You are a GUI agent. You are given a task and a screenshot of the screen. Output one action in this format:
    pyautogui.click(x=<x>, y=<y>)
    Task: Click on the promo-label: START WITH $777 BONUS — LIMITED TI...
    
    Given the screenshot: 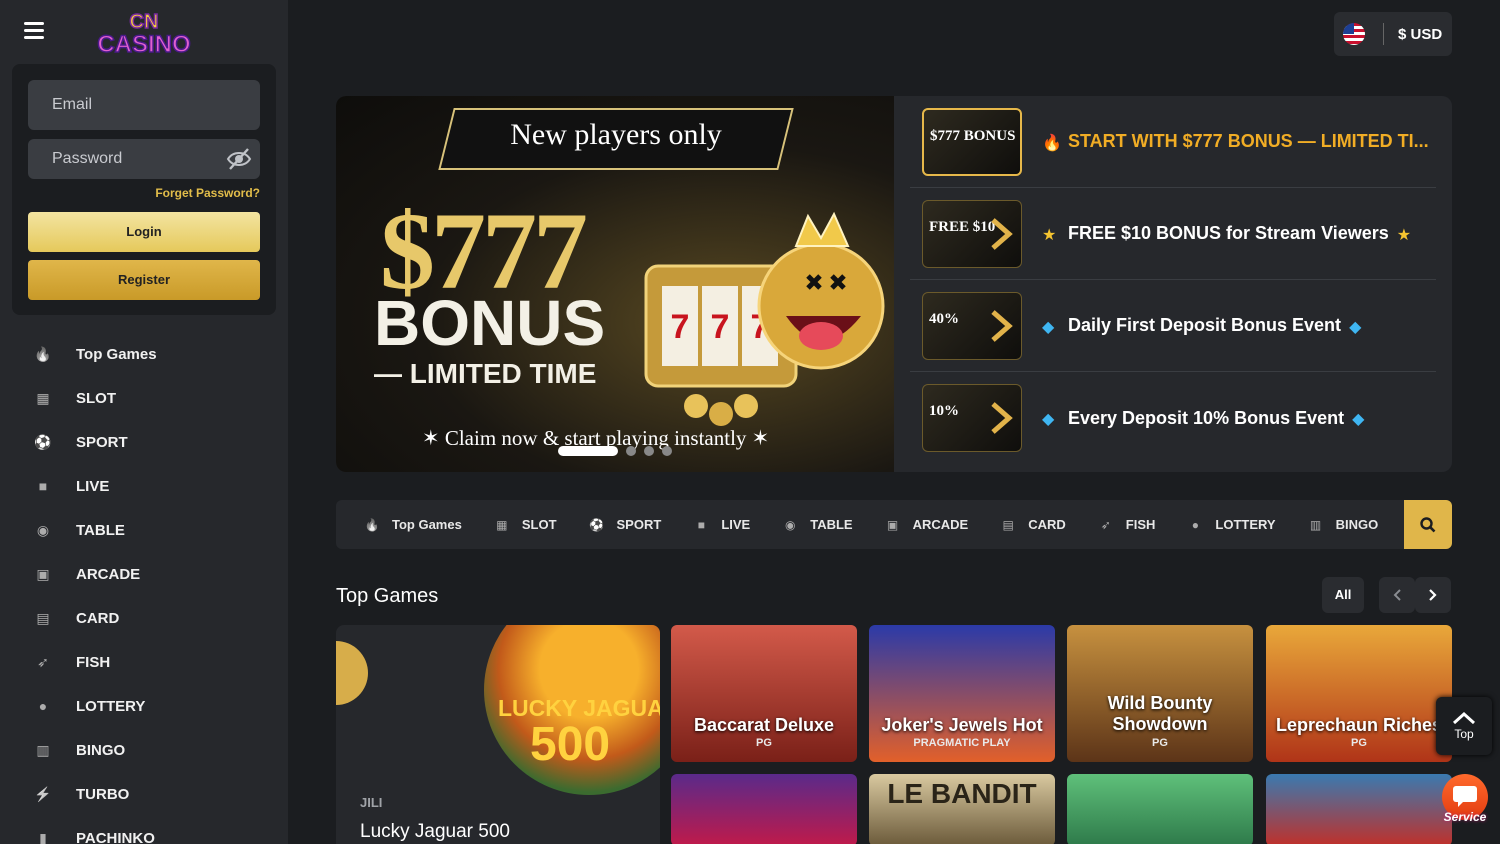 What is the action you would take?
    pyautogui.click(x=1248, y=141)
    